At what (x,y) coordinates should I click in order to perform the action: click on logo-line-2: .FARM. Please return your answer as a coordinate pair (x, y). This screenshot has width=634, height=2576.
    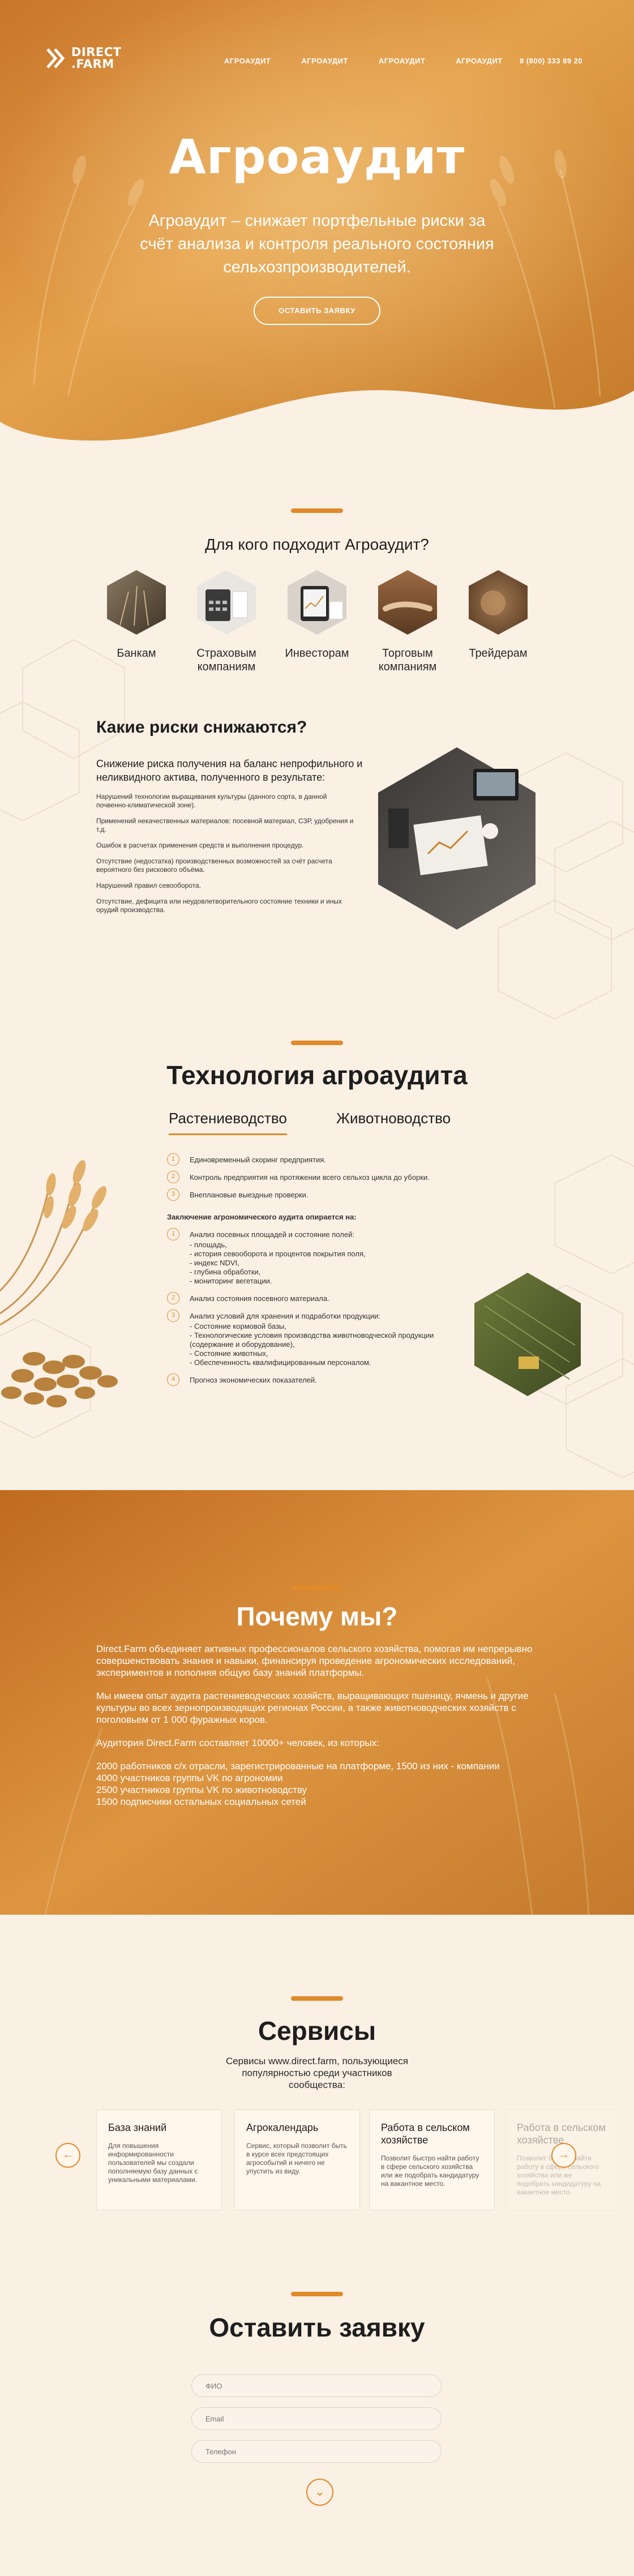
    Looking at the image, I should click on (92, 64).